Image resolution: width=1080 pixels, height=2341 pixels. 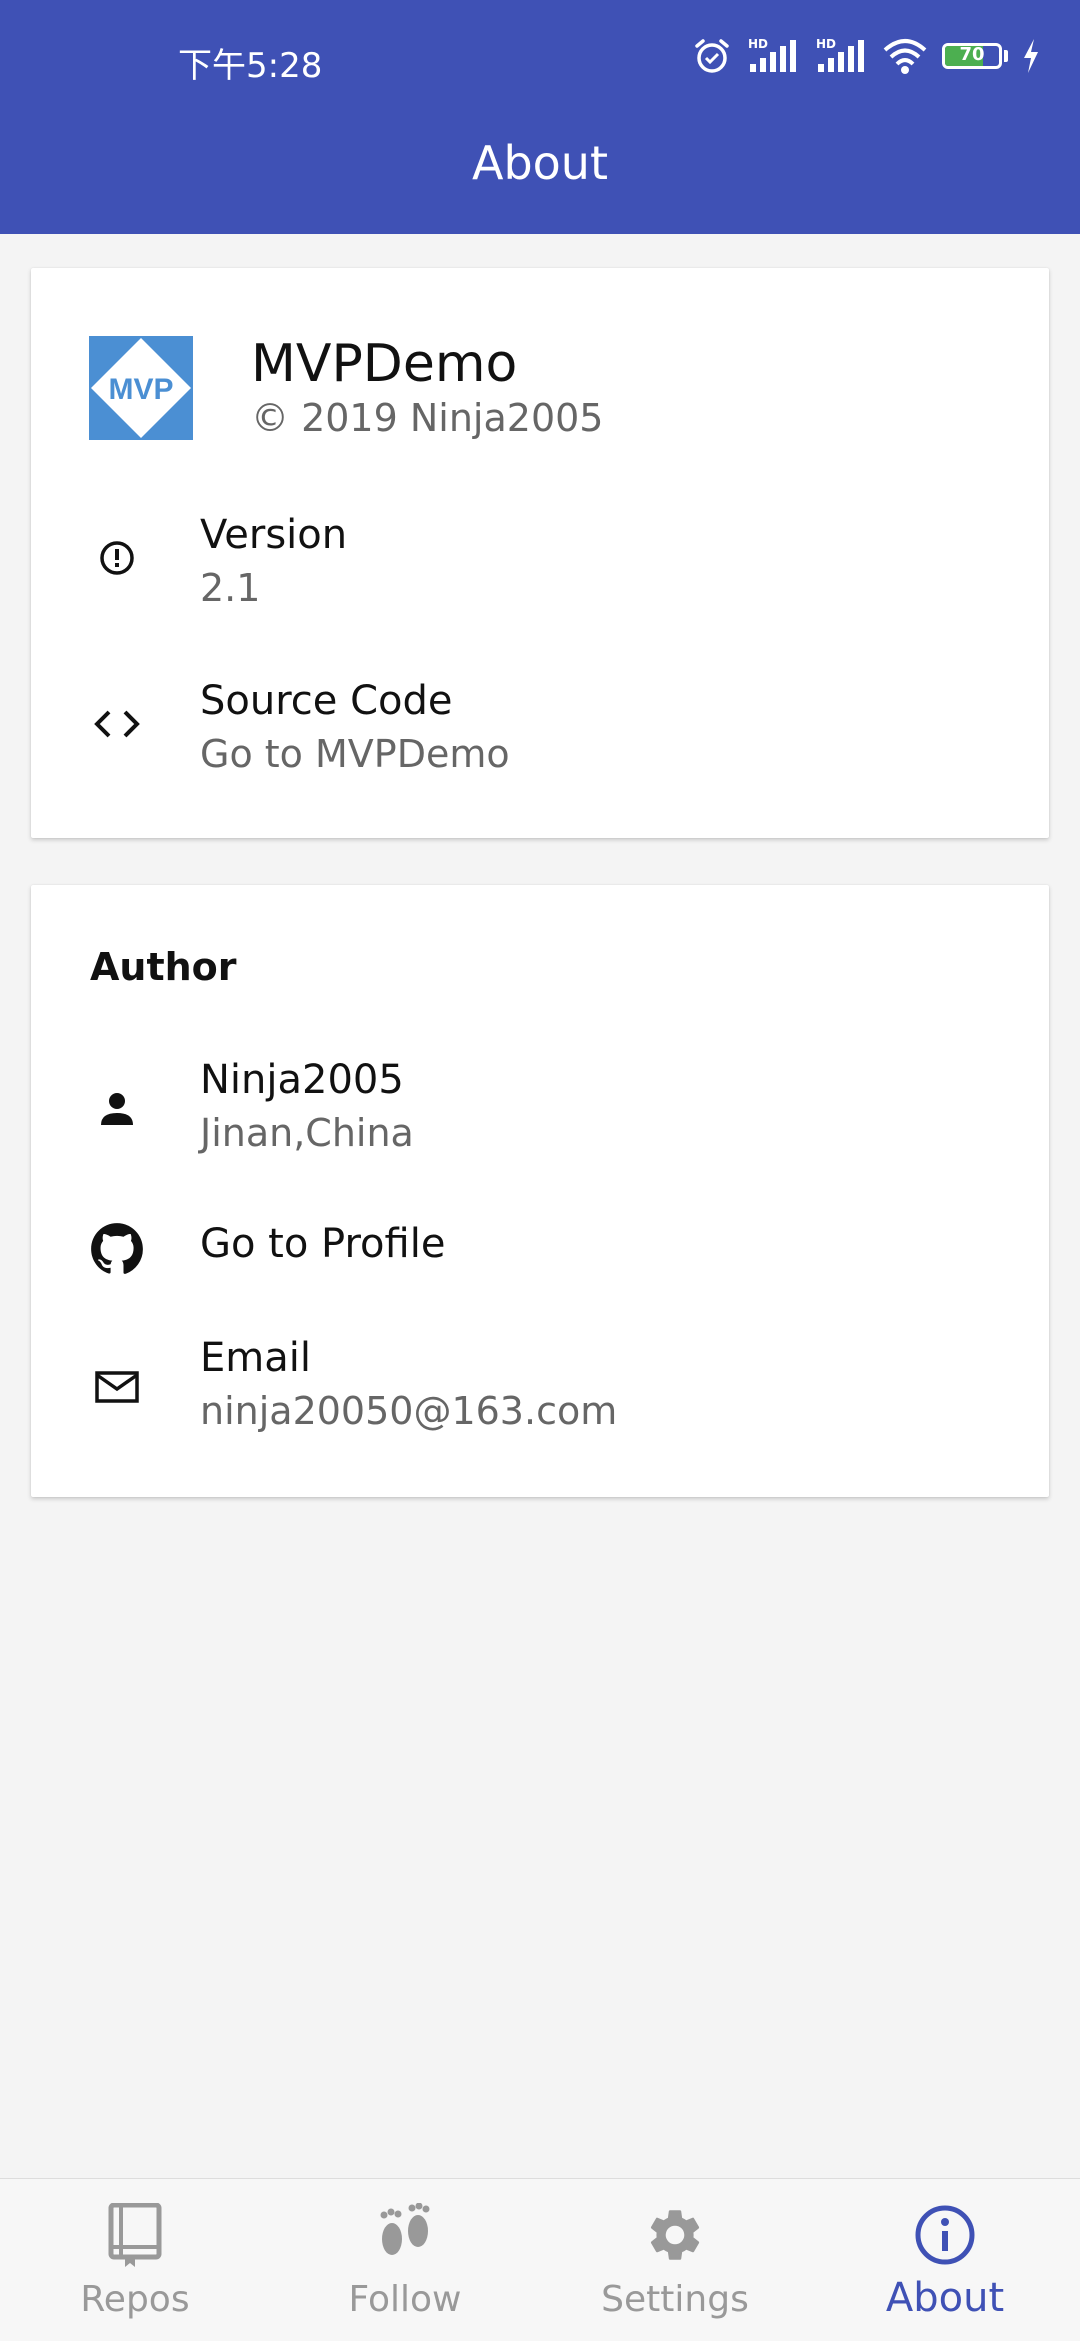 I want to click on author-location: Jinan,China, so click(x=307, y=1133).